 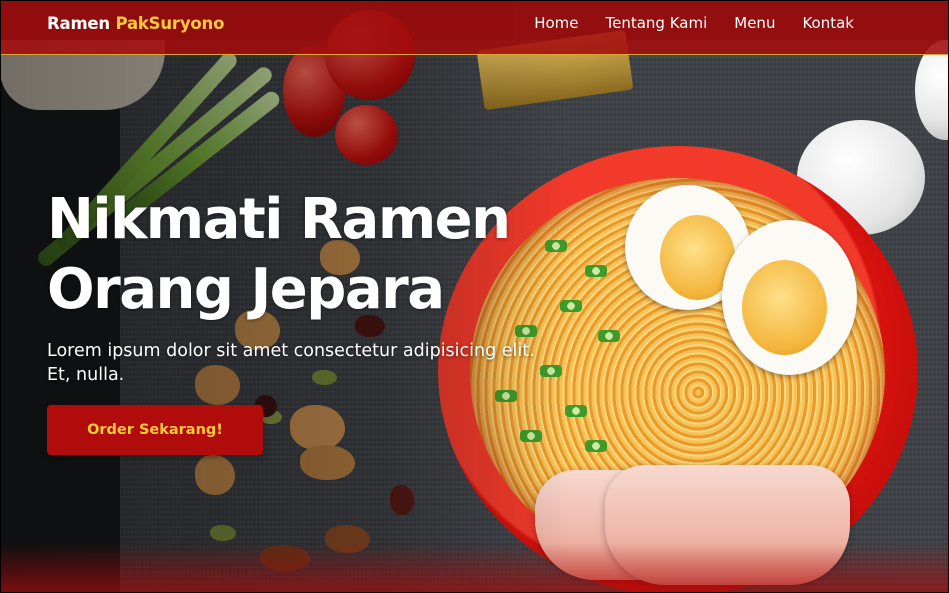 I want to click on hero-title-line1: Nikmati Ramen, so click(x=279, y=219).